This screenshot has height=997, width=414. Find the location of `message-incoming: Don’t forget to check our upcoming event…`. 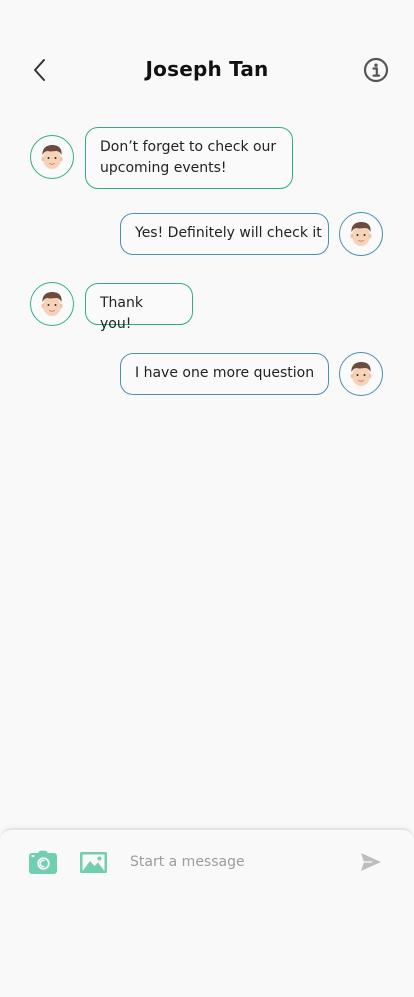

message-incoming: Don’t forget to check our upcoming event… is located at coordinates (161, 158).